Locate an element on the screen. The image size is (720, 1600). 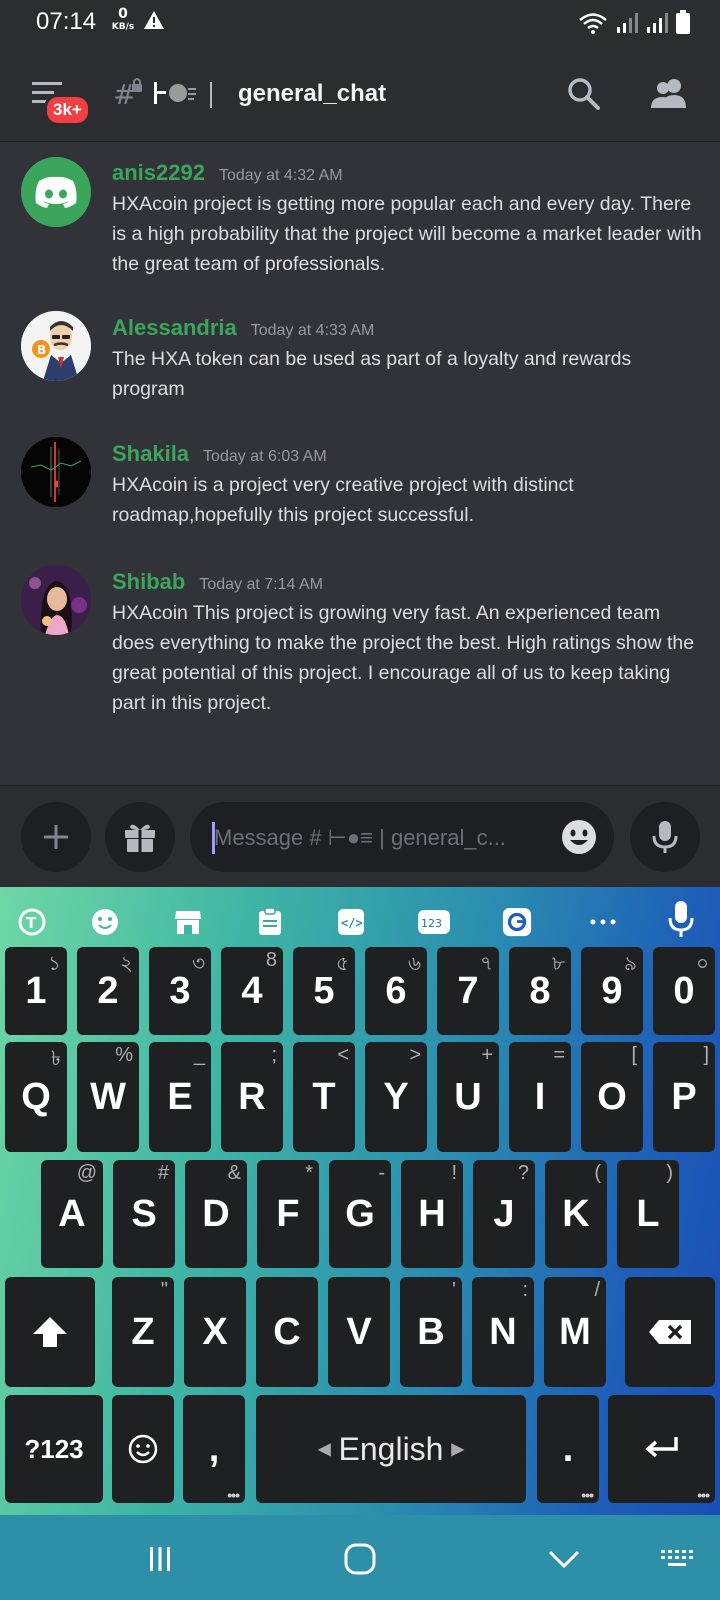
key-z: Z " is located at coordinates (143, 1332).